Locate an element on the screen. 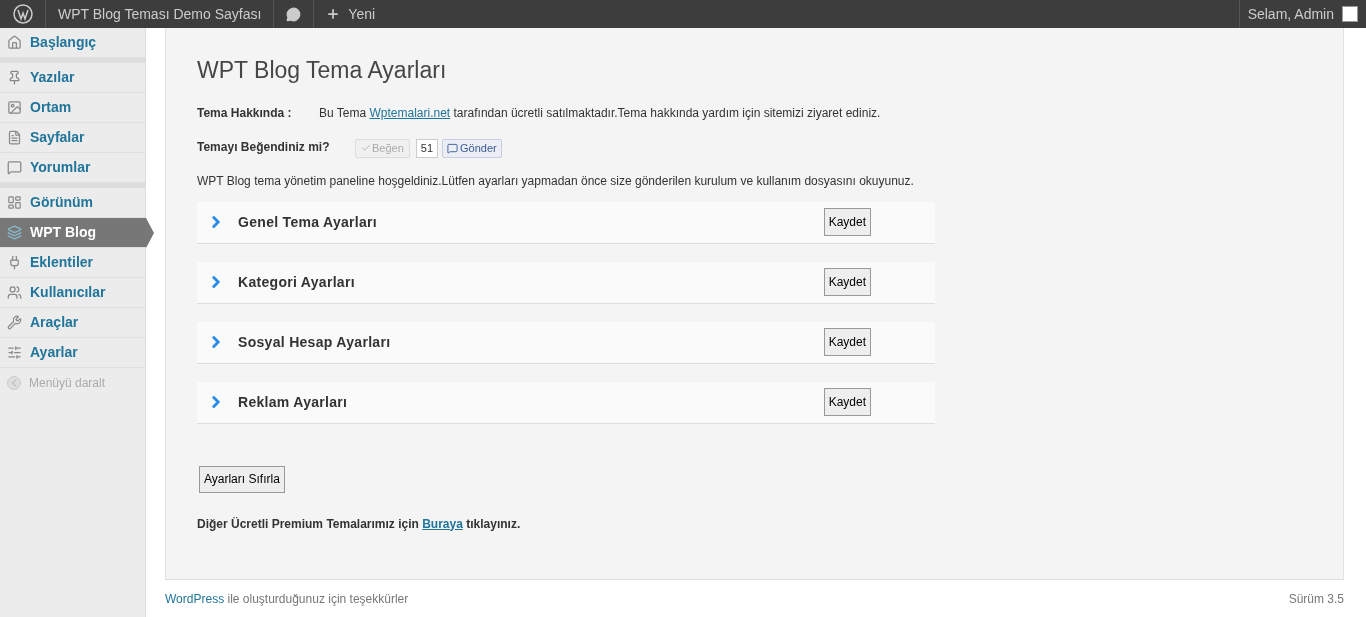  new-label: Yeni is located at coordinates (362, 14).